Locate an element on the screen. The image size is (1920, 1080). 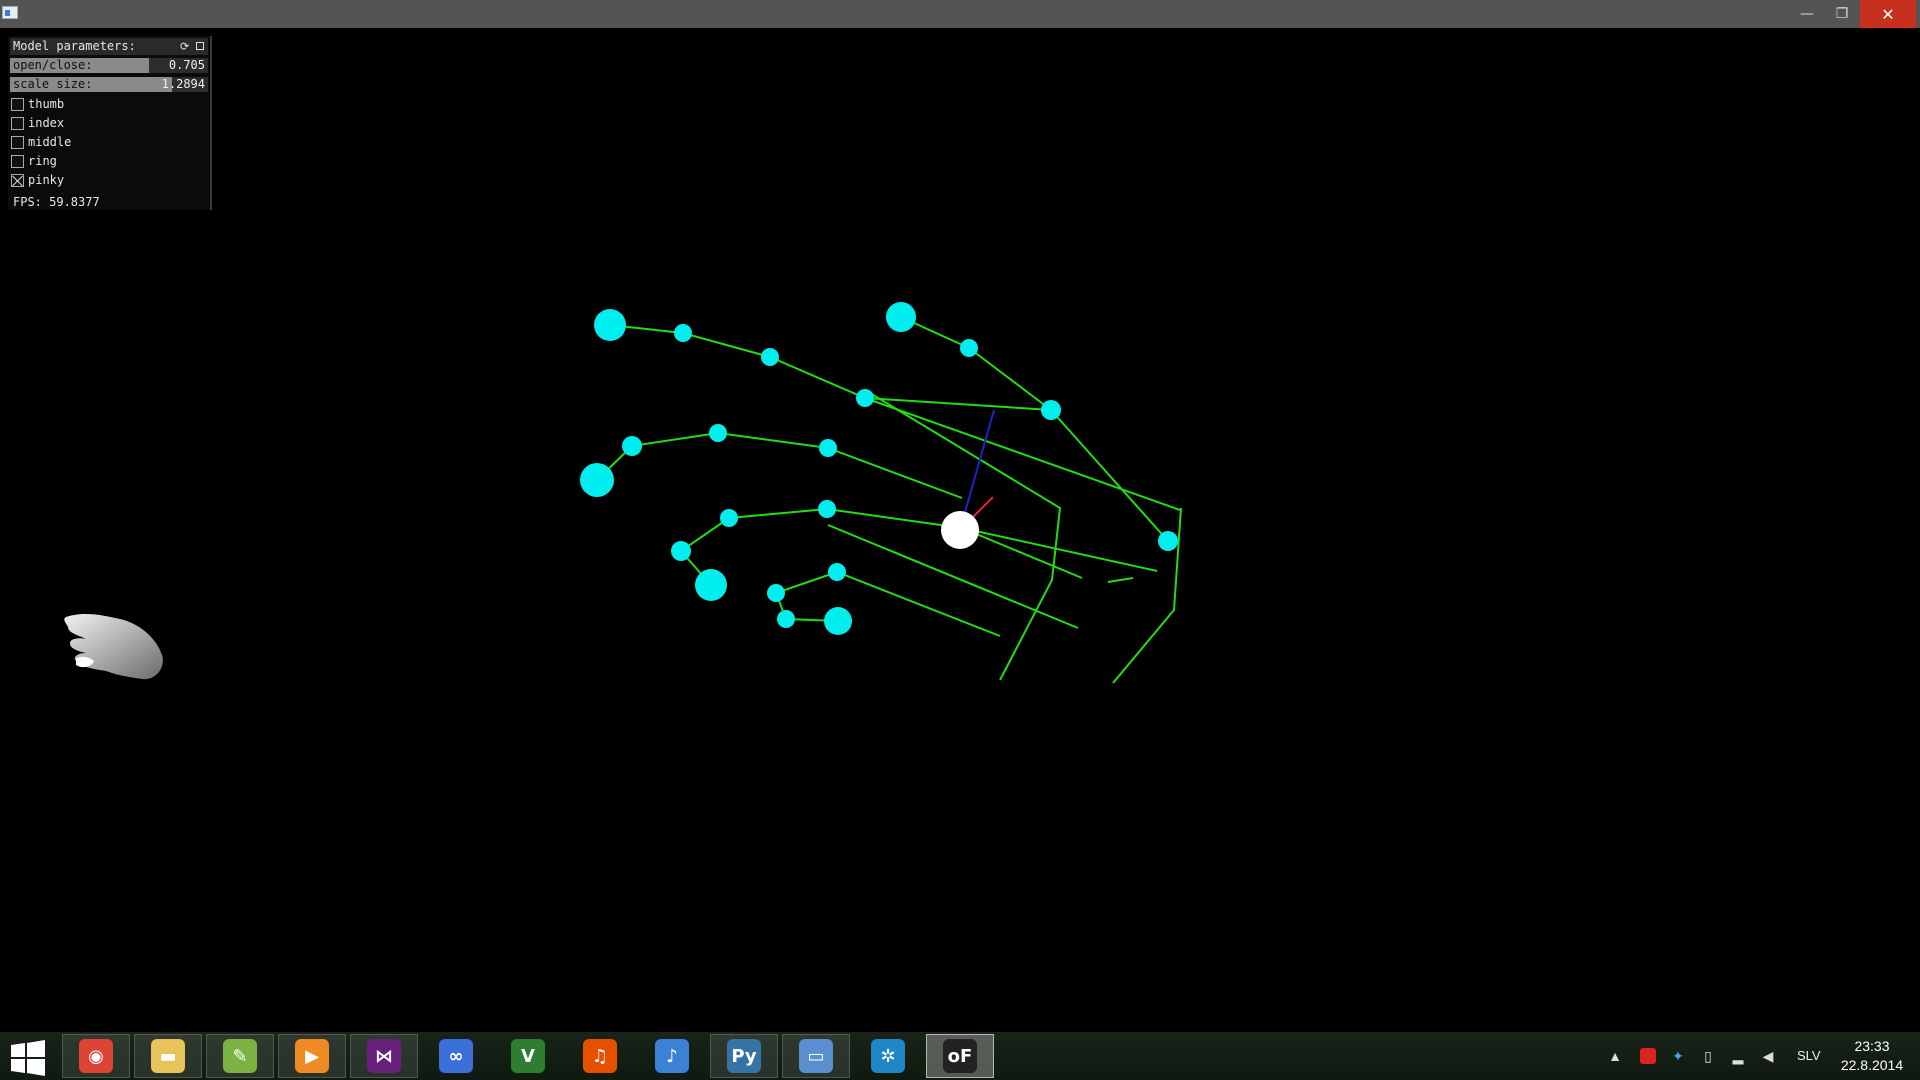
panel-title: Model parameters: is located at coordinates (74, 46).